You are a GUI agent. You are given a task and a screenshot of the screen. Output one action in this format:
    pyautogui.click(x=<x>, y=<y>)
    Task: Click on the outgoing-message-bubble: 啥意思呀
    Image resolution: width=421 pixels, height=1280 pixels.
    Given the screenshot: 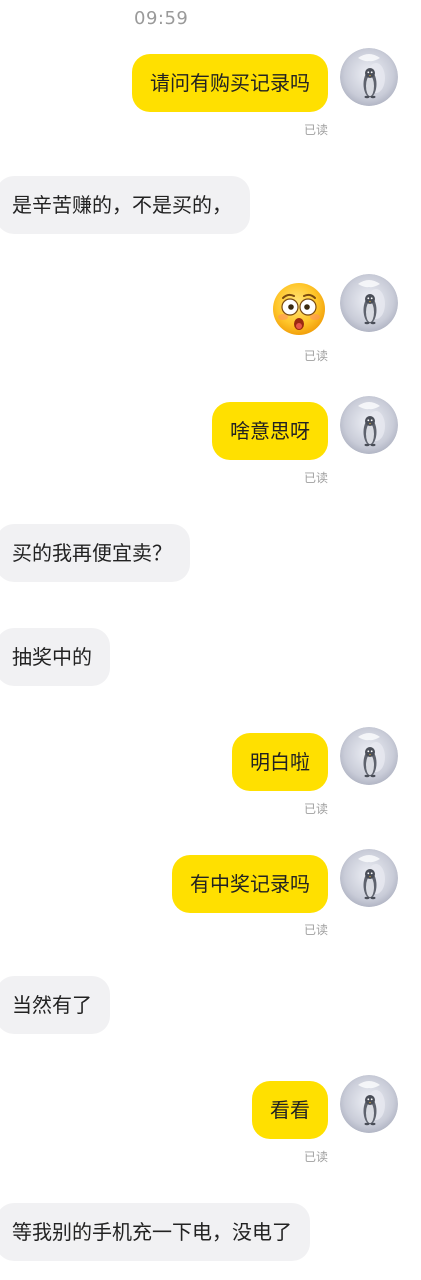 What is the action you would take?
    pyautogui.click(x=270, y=431)
    